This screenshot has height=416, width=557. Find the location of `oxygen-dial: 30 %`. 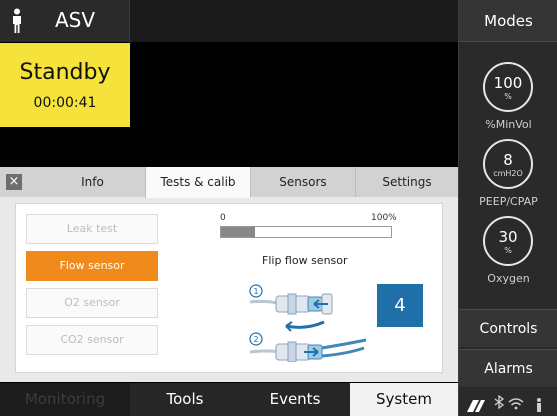

oxygen-dial: 30 % is located at coordinates (508, 241).